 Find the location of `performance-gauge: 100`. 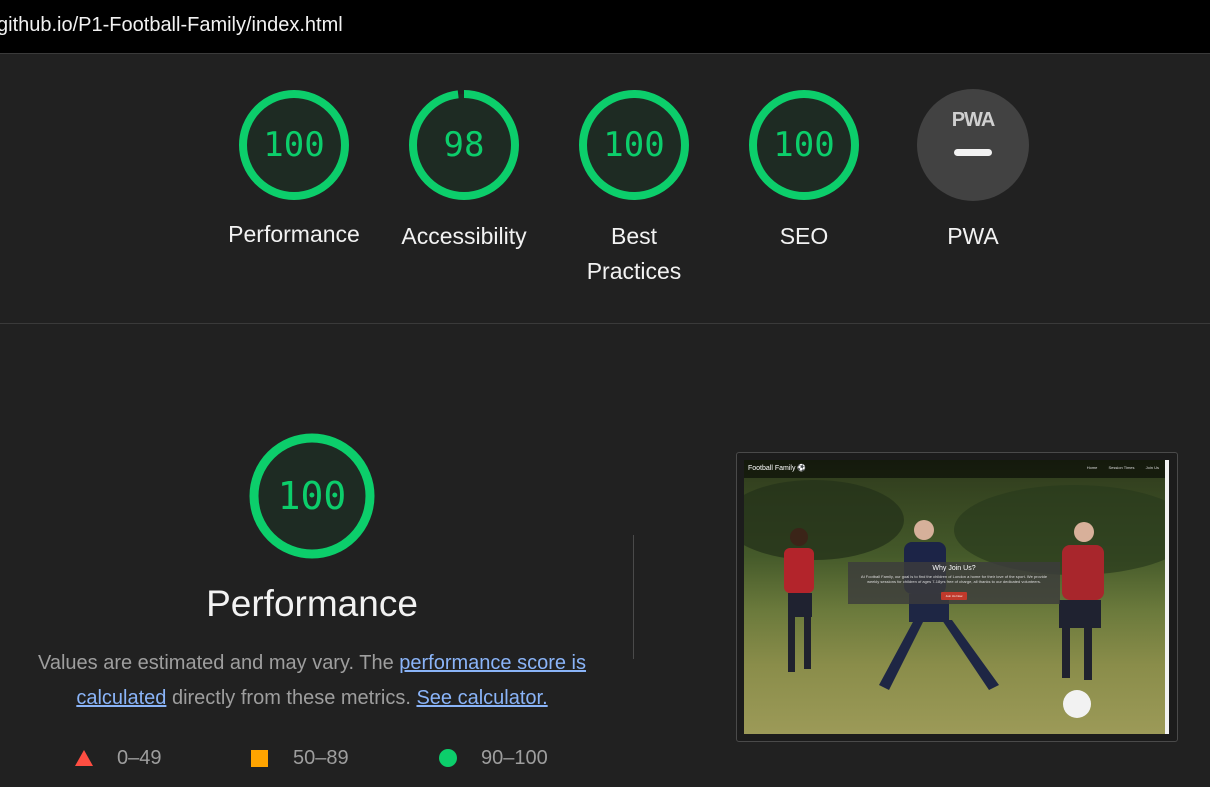

performance-gauge: 100 is located at coordinates (312, 496).